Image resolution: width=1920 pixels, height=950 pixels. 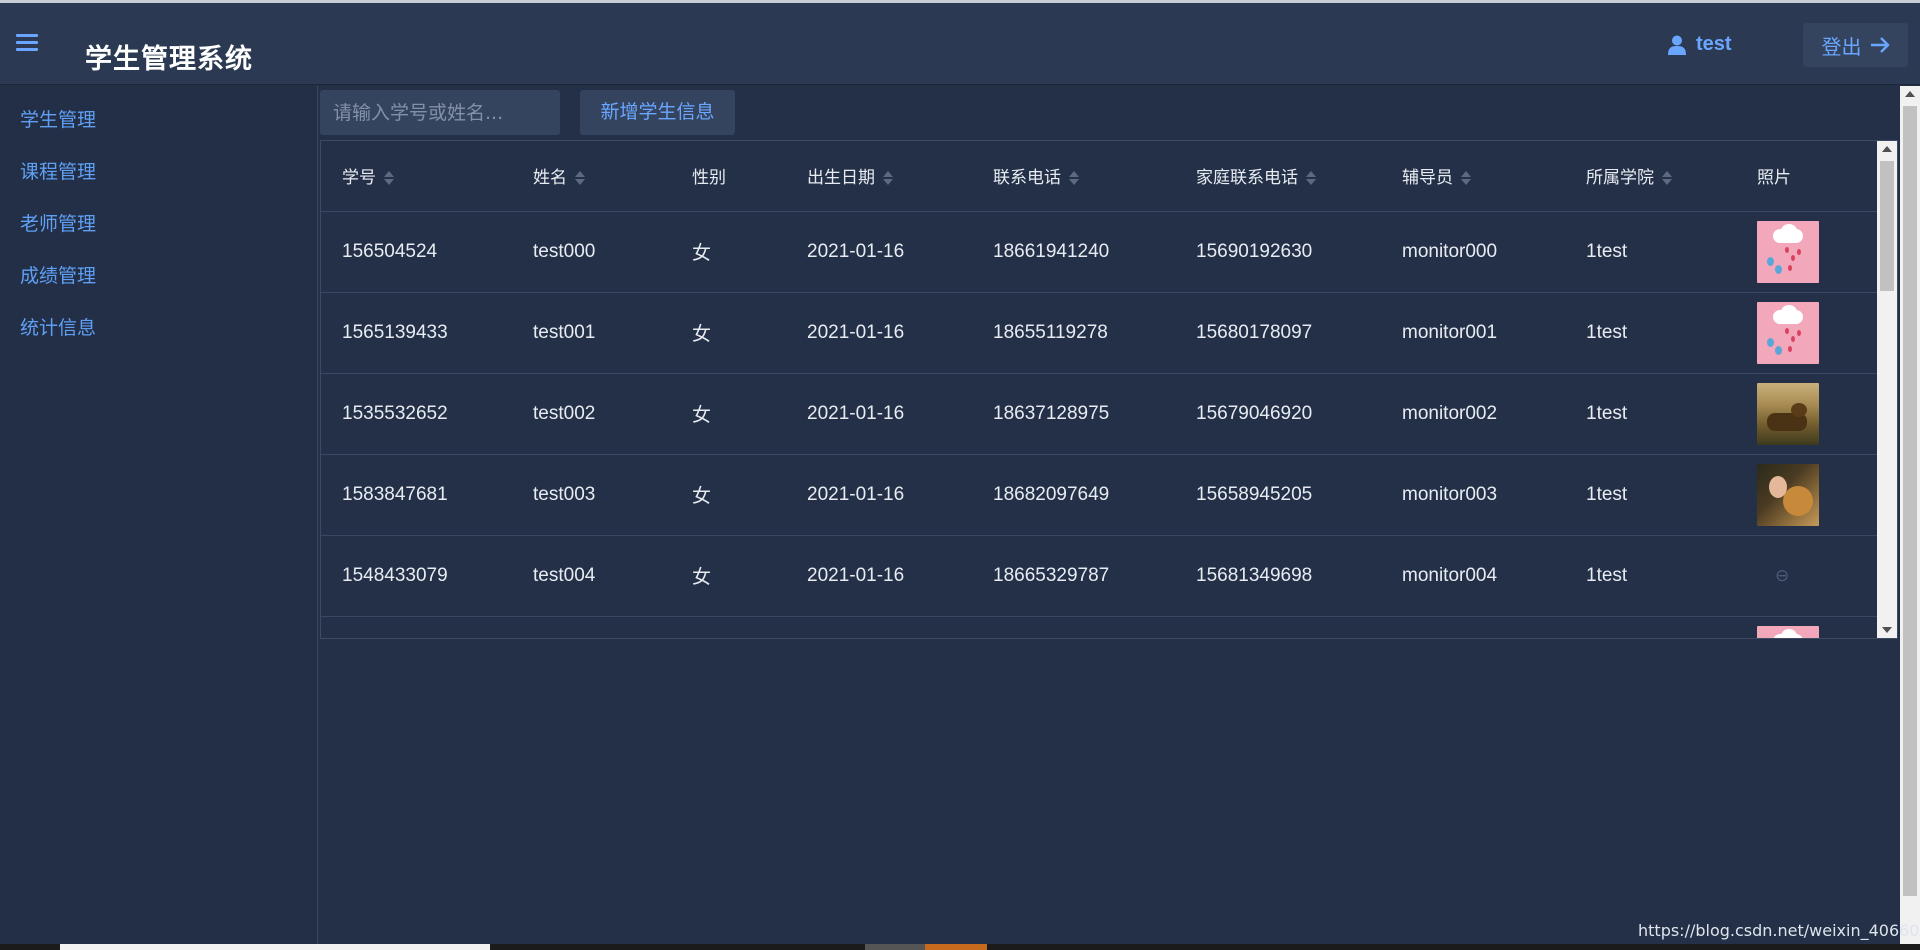 I want to click on cell-phone: 18665329787, so click(x=1073, y=576).